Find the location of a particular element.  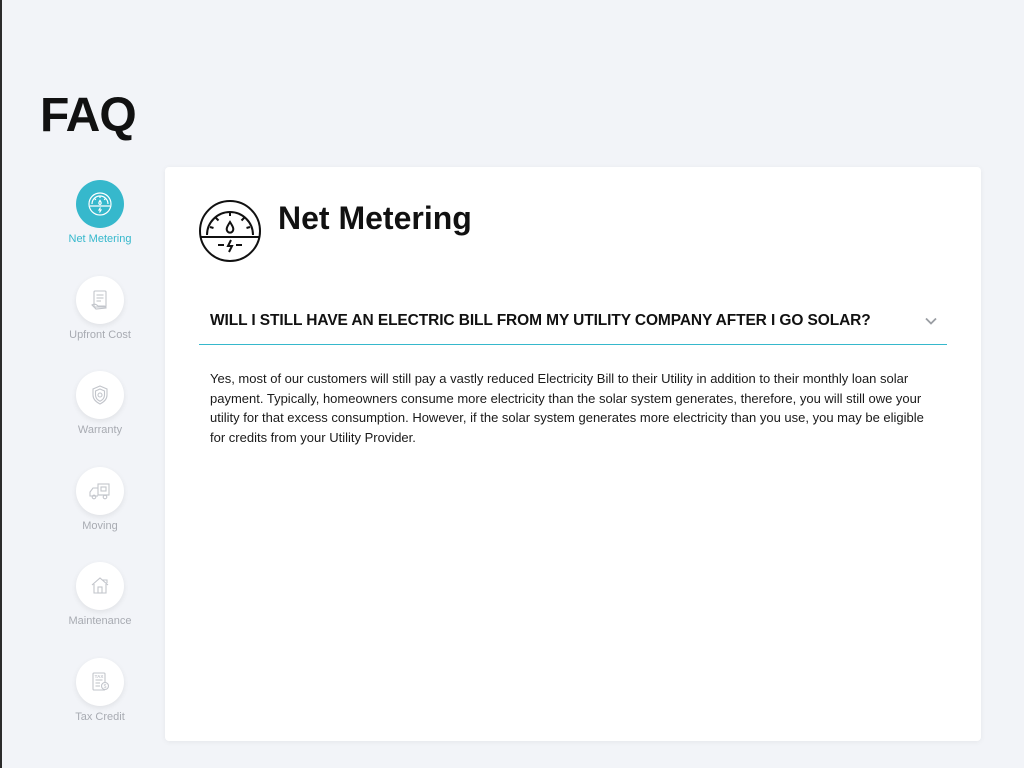

sidebar-item-label: Maintenance is located at coordinates (100, 621).